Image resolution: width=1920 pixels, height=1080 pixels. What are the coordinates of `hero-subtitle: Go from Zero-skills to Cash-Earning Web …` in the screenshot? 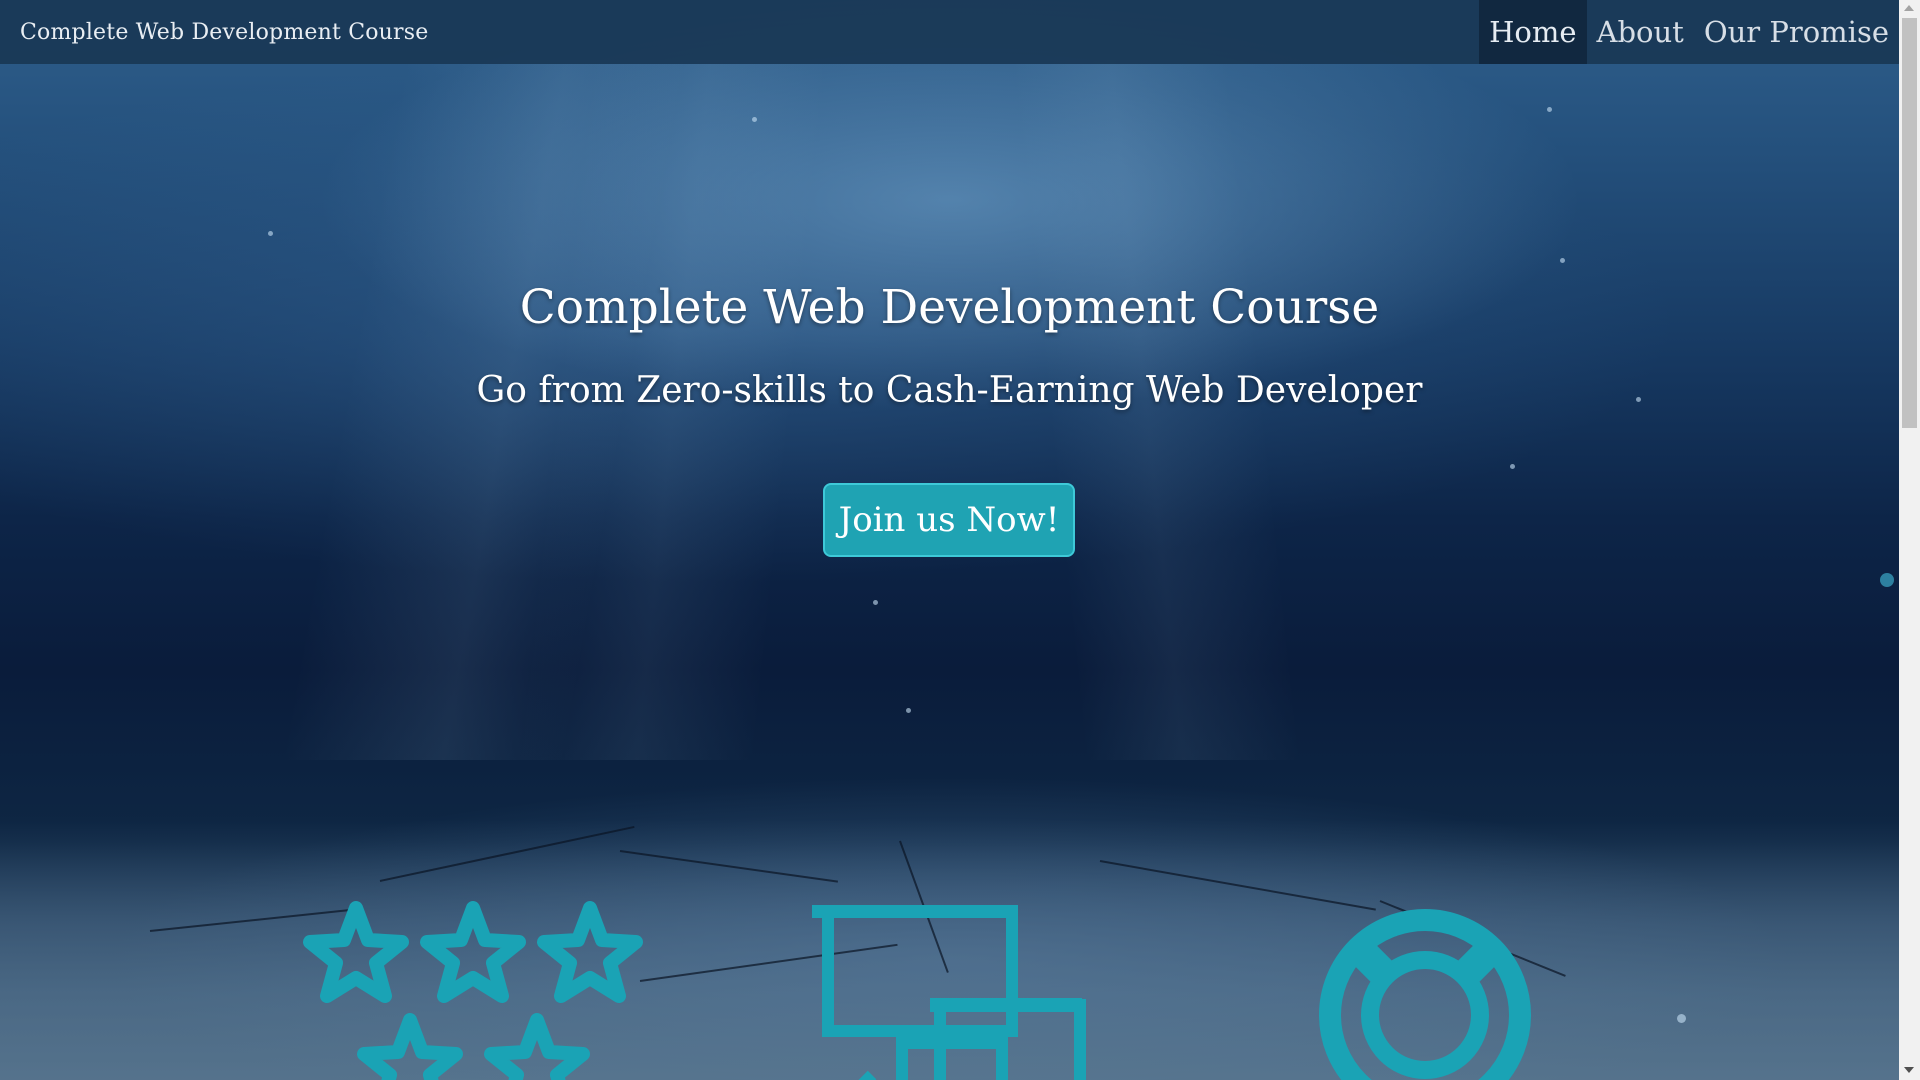 It's located at (949, 390).